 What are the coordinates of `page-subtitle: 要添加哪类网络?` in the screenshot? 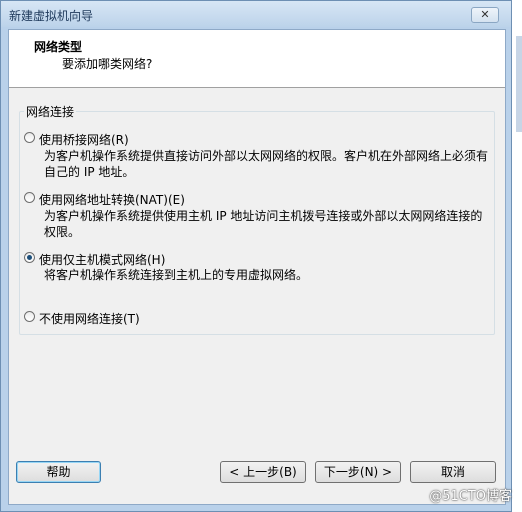 It's located at (107, 64).